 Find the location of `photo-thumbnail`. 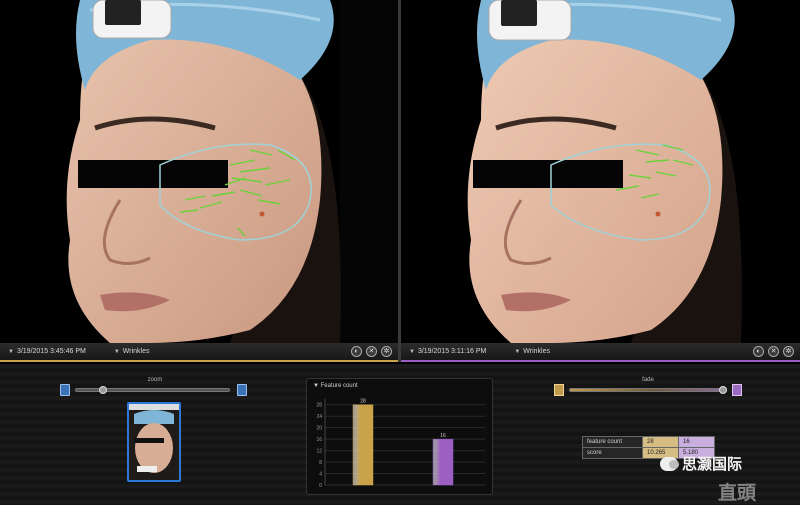

photo-thumbnail is located at coordinates (154, 442).